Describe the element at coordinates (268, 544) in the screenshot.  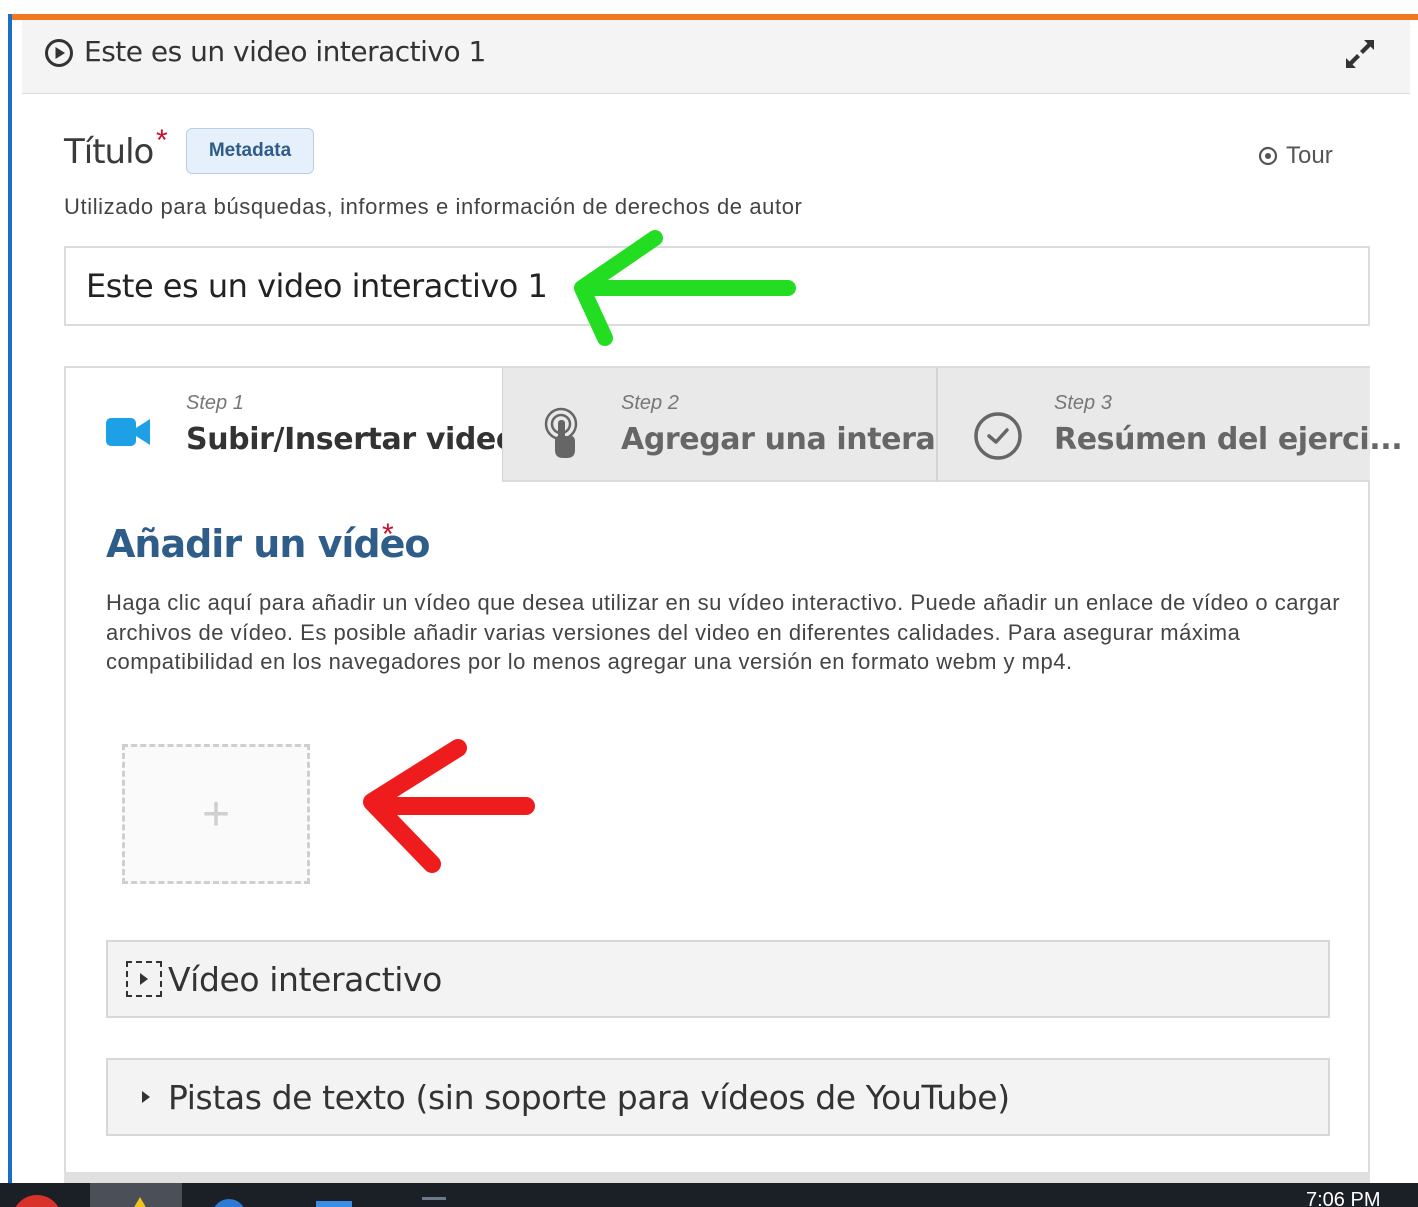
I see `add-video-heading: Añadir un vídeo` at that location.